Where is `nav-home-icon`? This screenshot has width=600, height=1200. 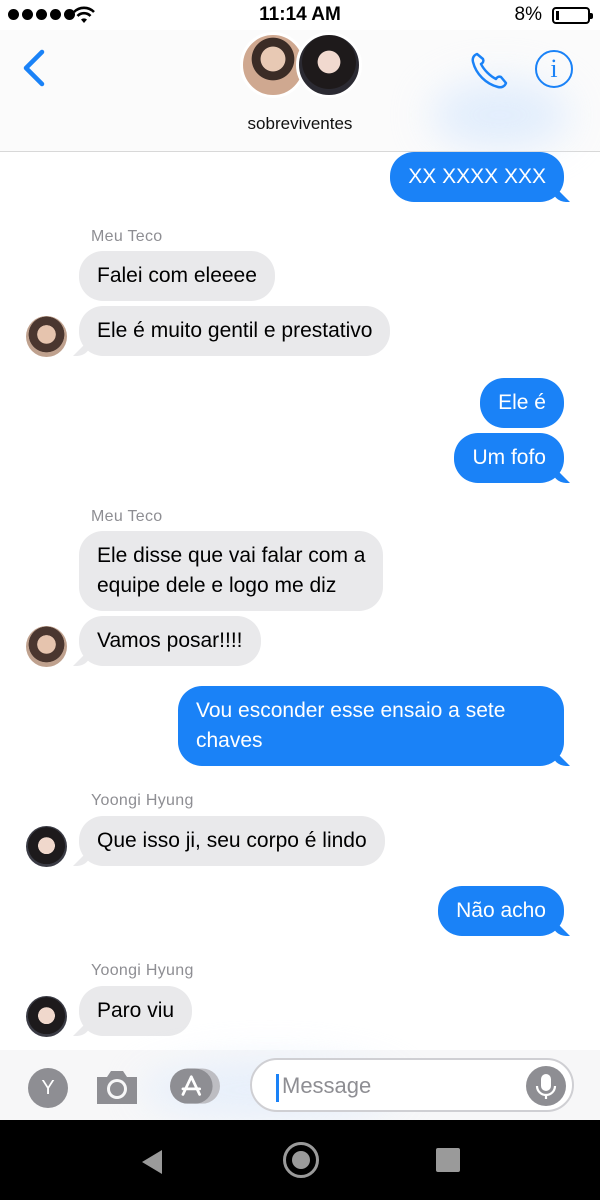 nav-home-icon is located at coordinates (301, 1160).